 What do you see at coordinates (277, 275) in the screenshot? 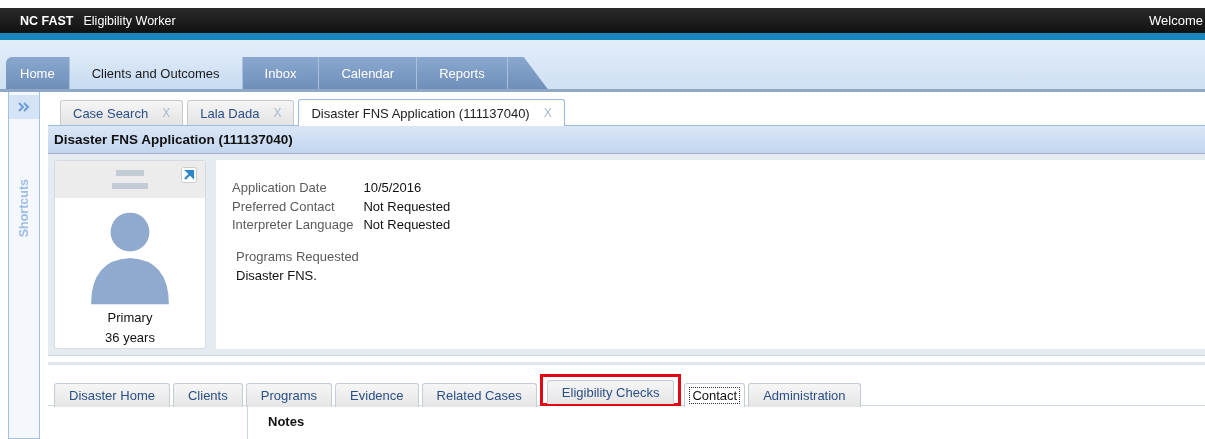
I see `programs-value: Disaster FNS.` at bounding box center [277, 275].